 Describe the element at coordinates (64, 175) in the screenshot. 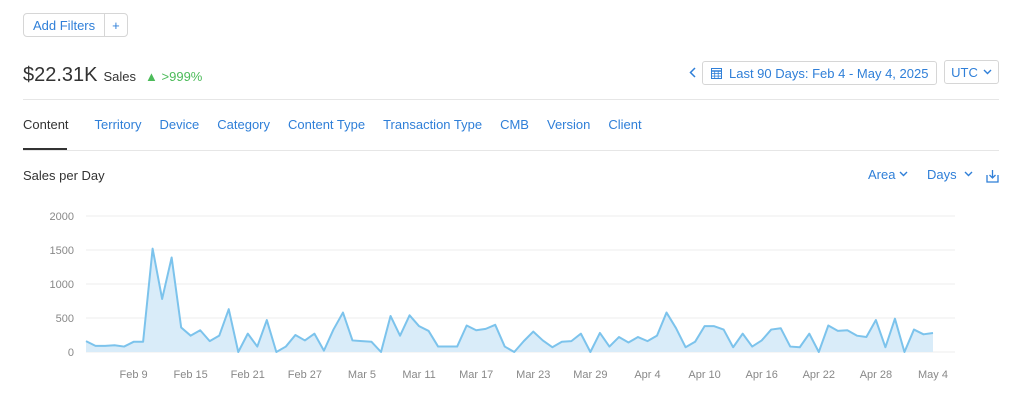

I see `chart-title: Sales per Day` at that location.